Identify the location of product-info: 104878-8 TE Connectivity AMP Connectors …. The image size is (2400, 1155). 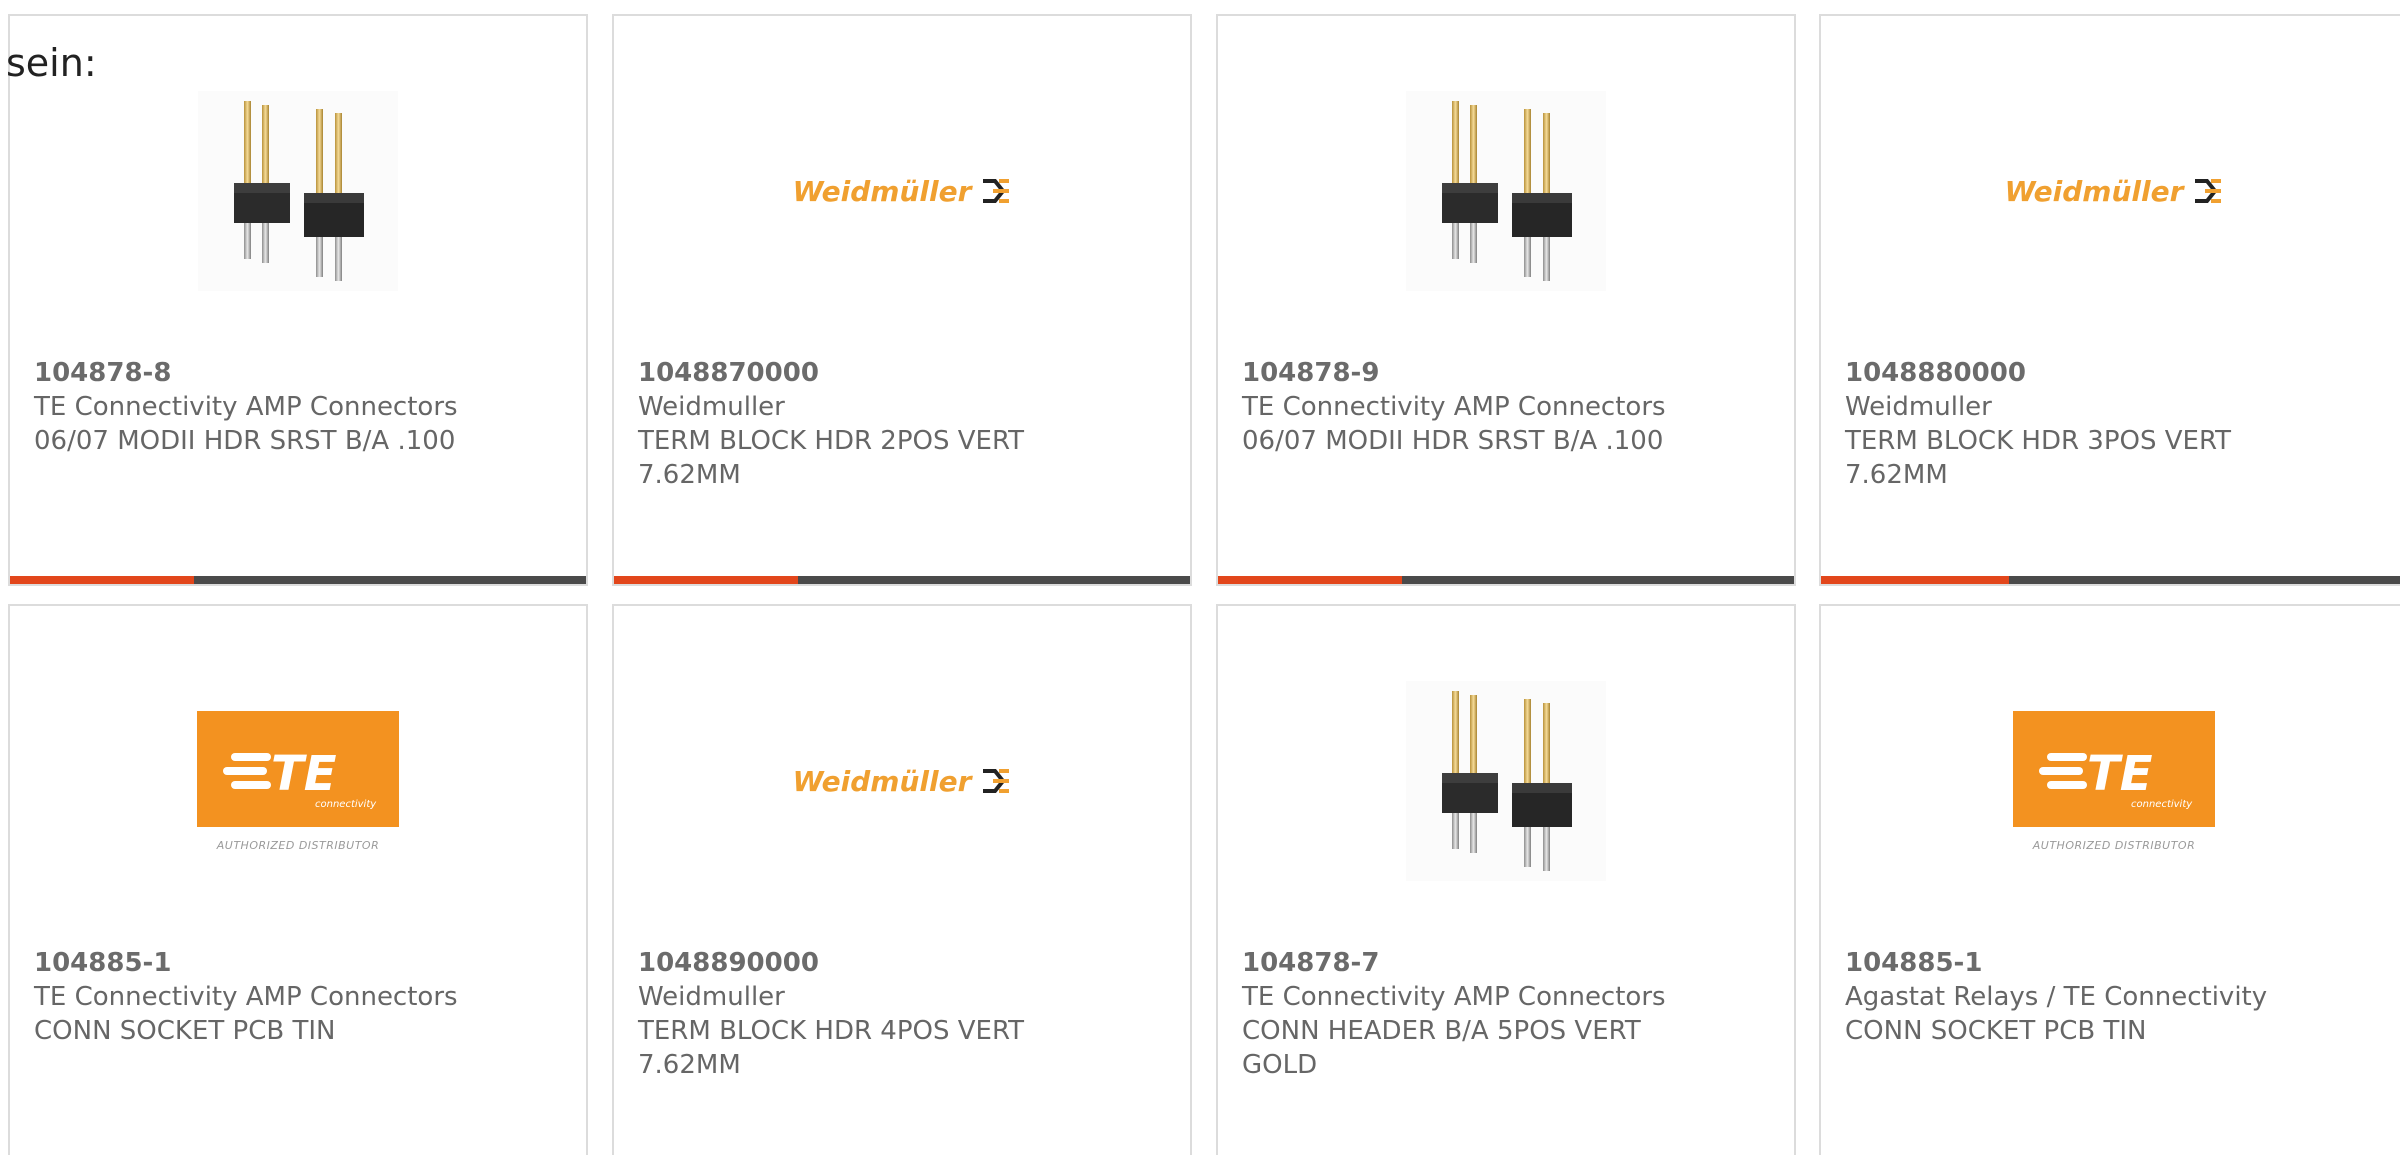
(298, 407).